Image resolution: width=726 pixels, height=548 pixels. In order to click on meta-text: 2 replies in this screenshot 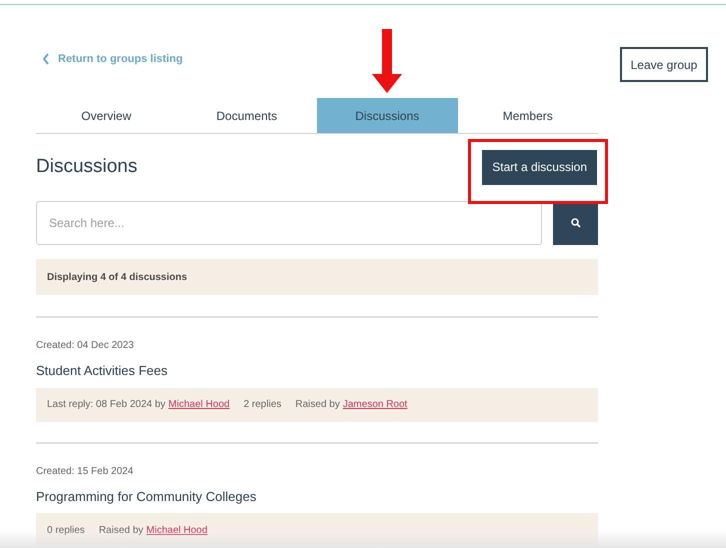, I will do `click(263, 405)`.